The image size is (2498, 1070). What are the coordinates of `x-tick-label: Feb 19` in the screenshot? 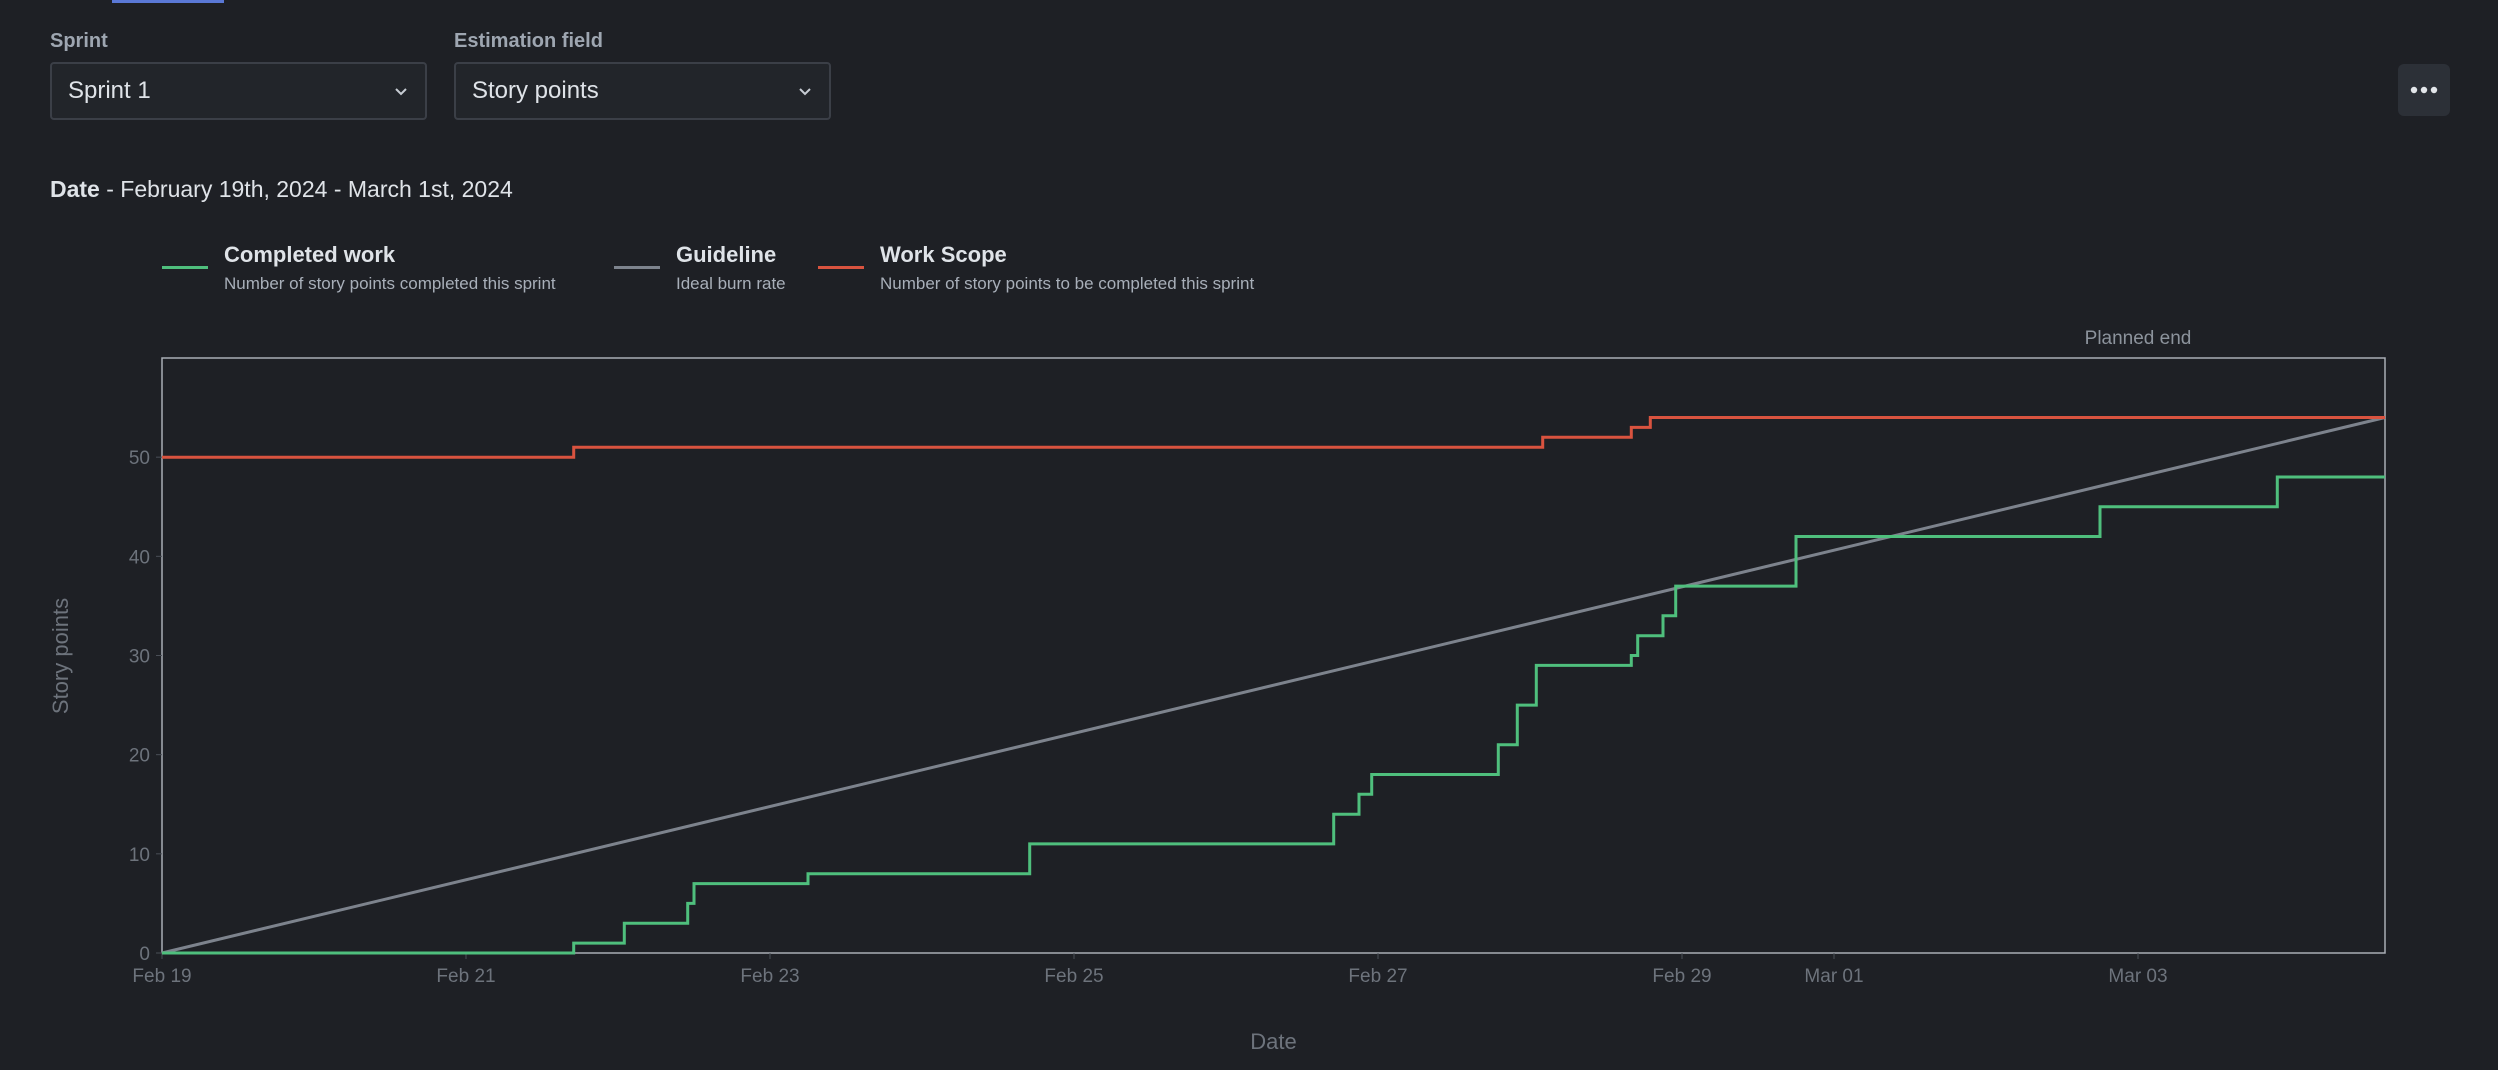 It's located at (161, 976).